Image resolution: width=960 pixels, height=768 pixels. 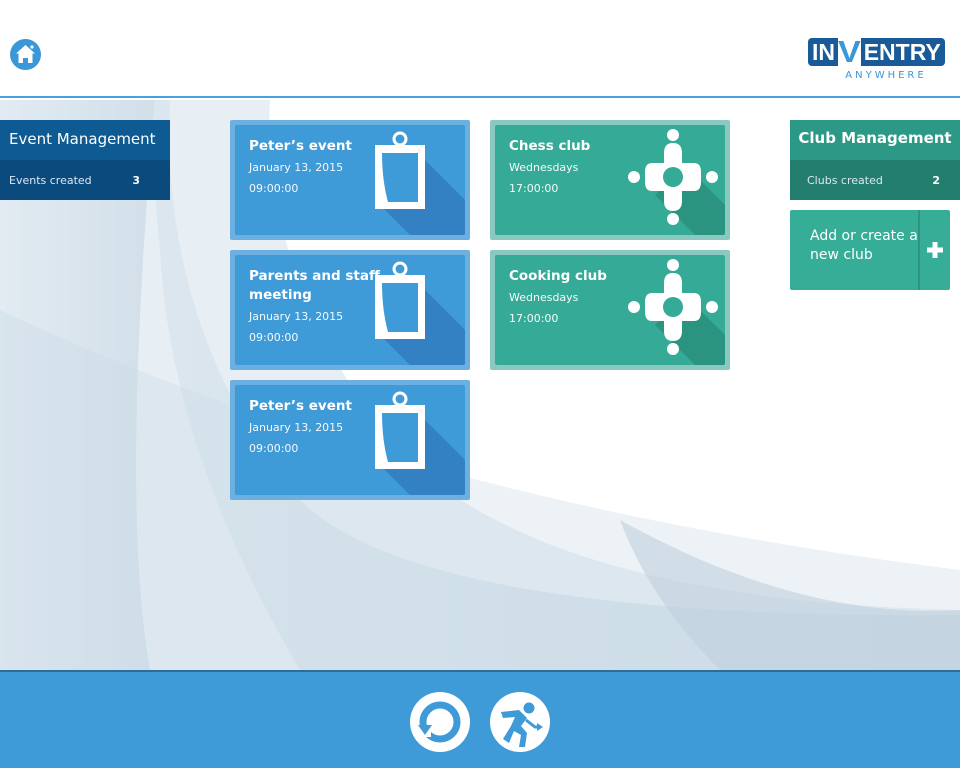 I want to click on club-card: Chess club Wednesdays 17:00:00, so click(x=610, y=180).